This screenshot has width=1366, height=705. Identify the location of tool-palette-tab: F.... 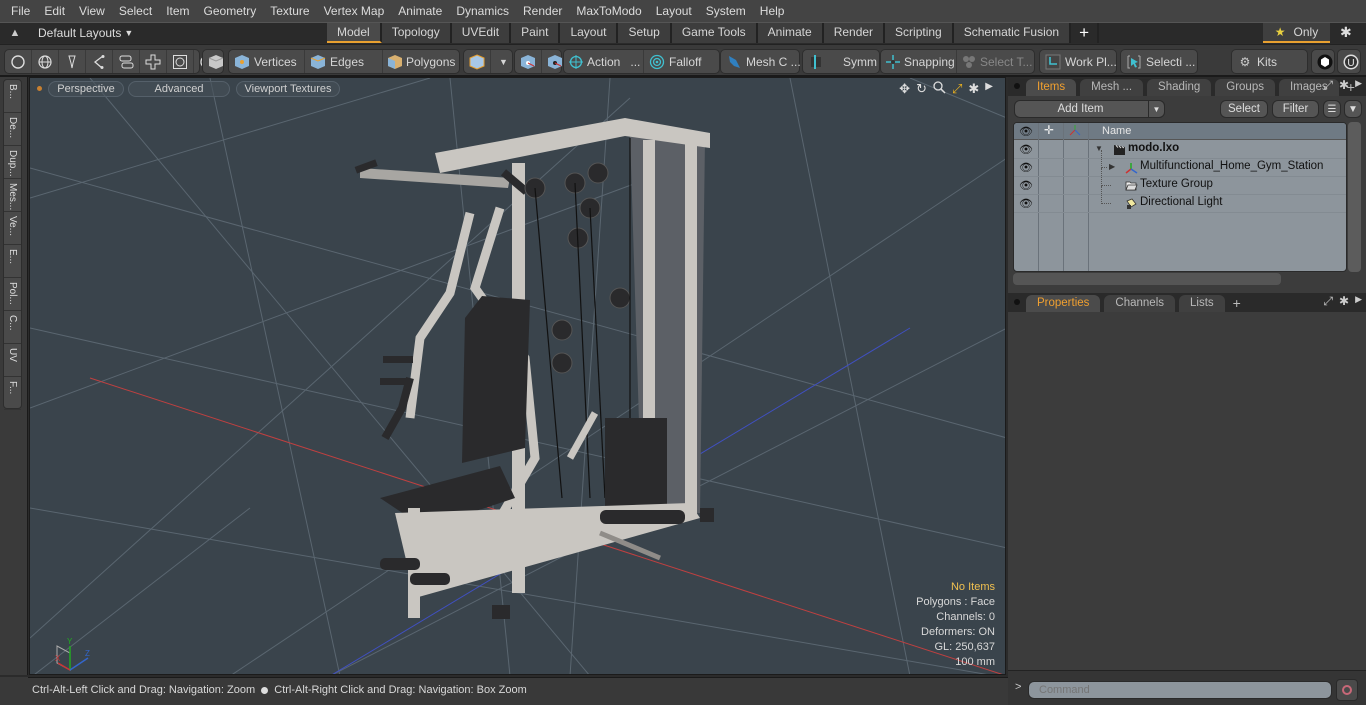
(12, 393).